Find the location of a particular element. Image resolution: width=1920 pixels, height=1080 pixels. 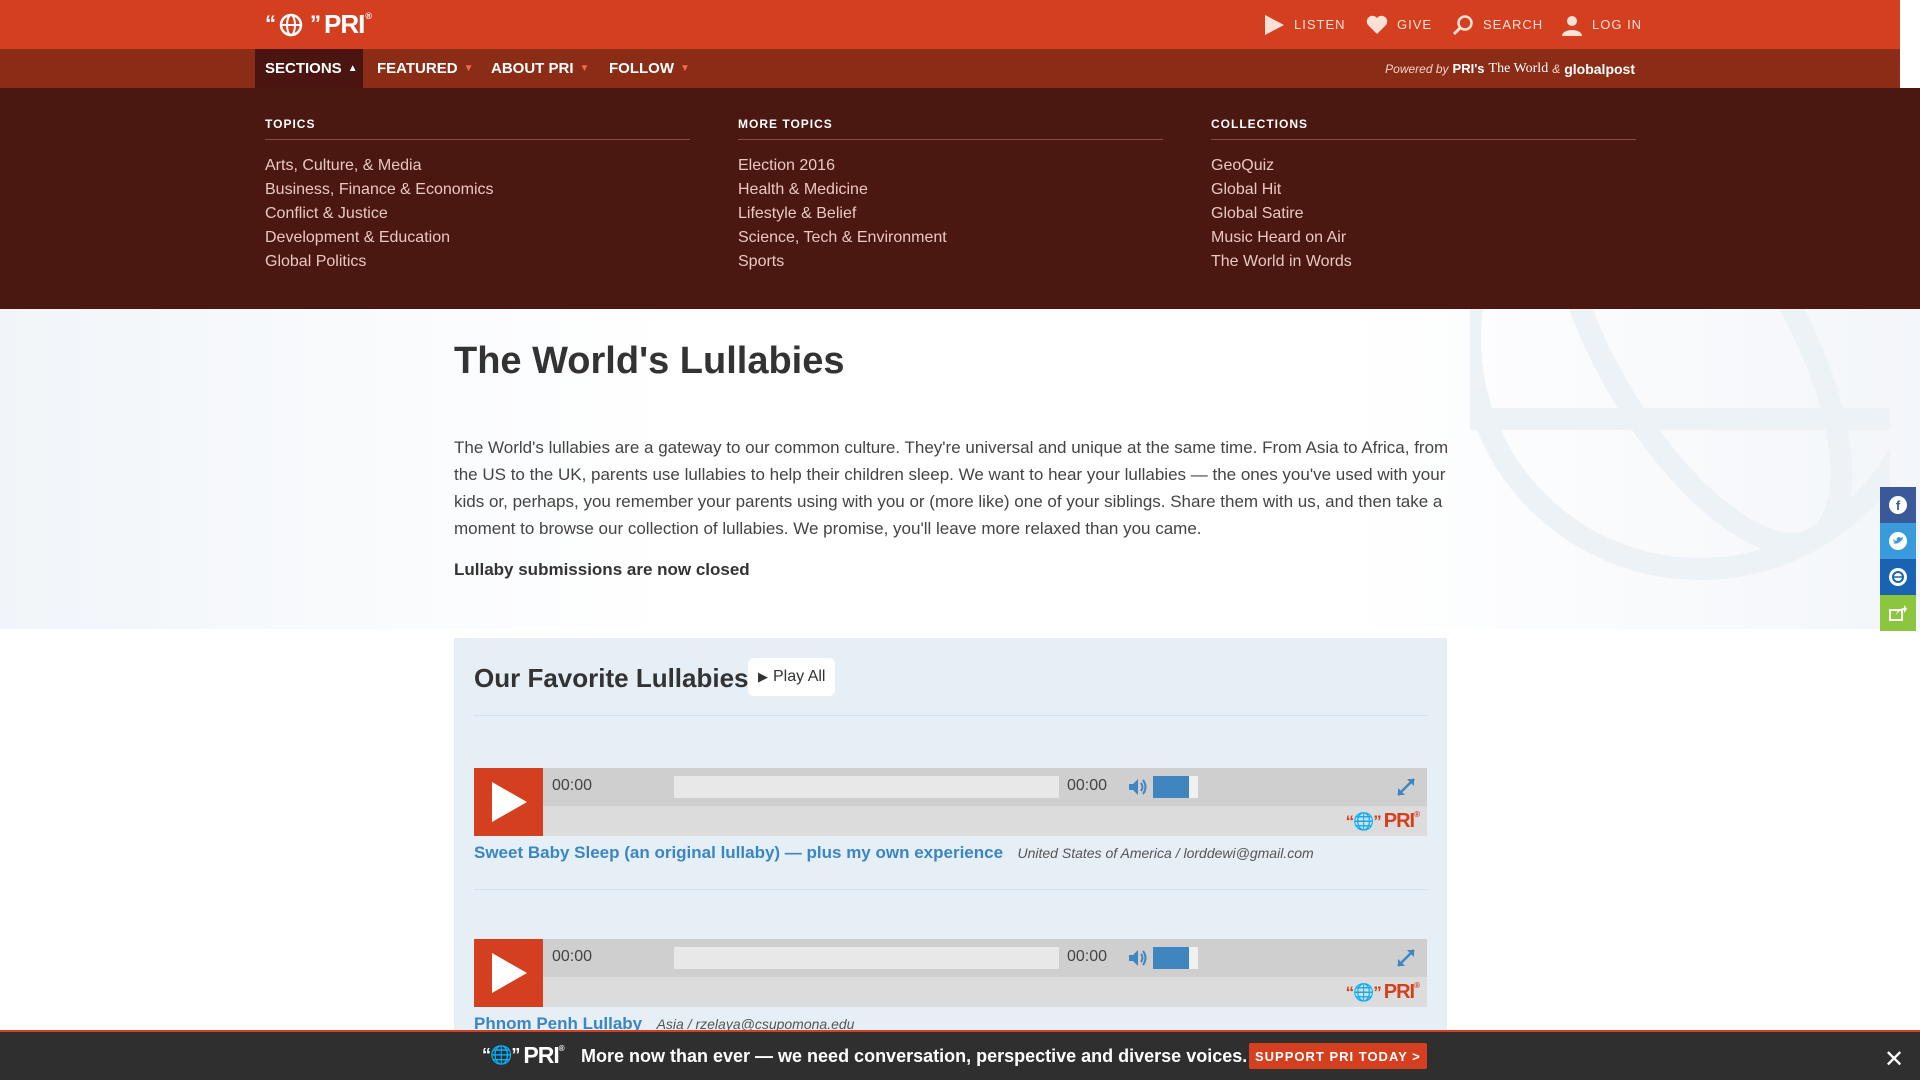

search-icon is located at coordinates (1462, 24).